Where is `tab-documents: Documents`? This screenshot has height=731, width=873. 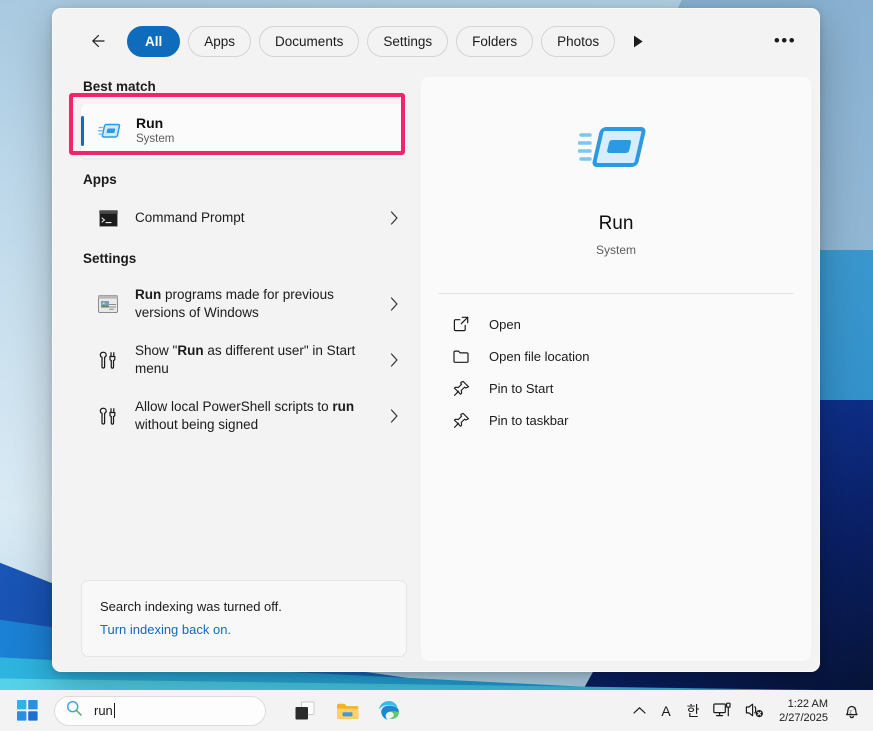
tab-documents: Documents is located at coordinates (309, 41).